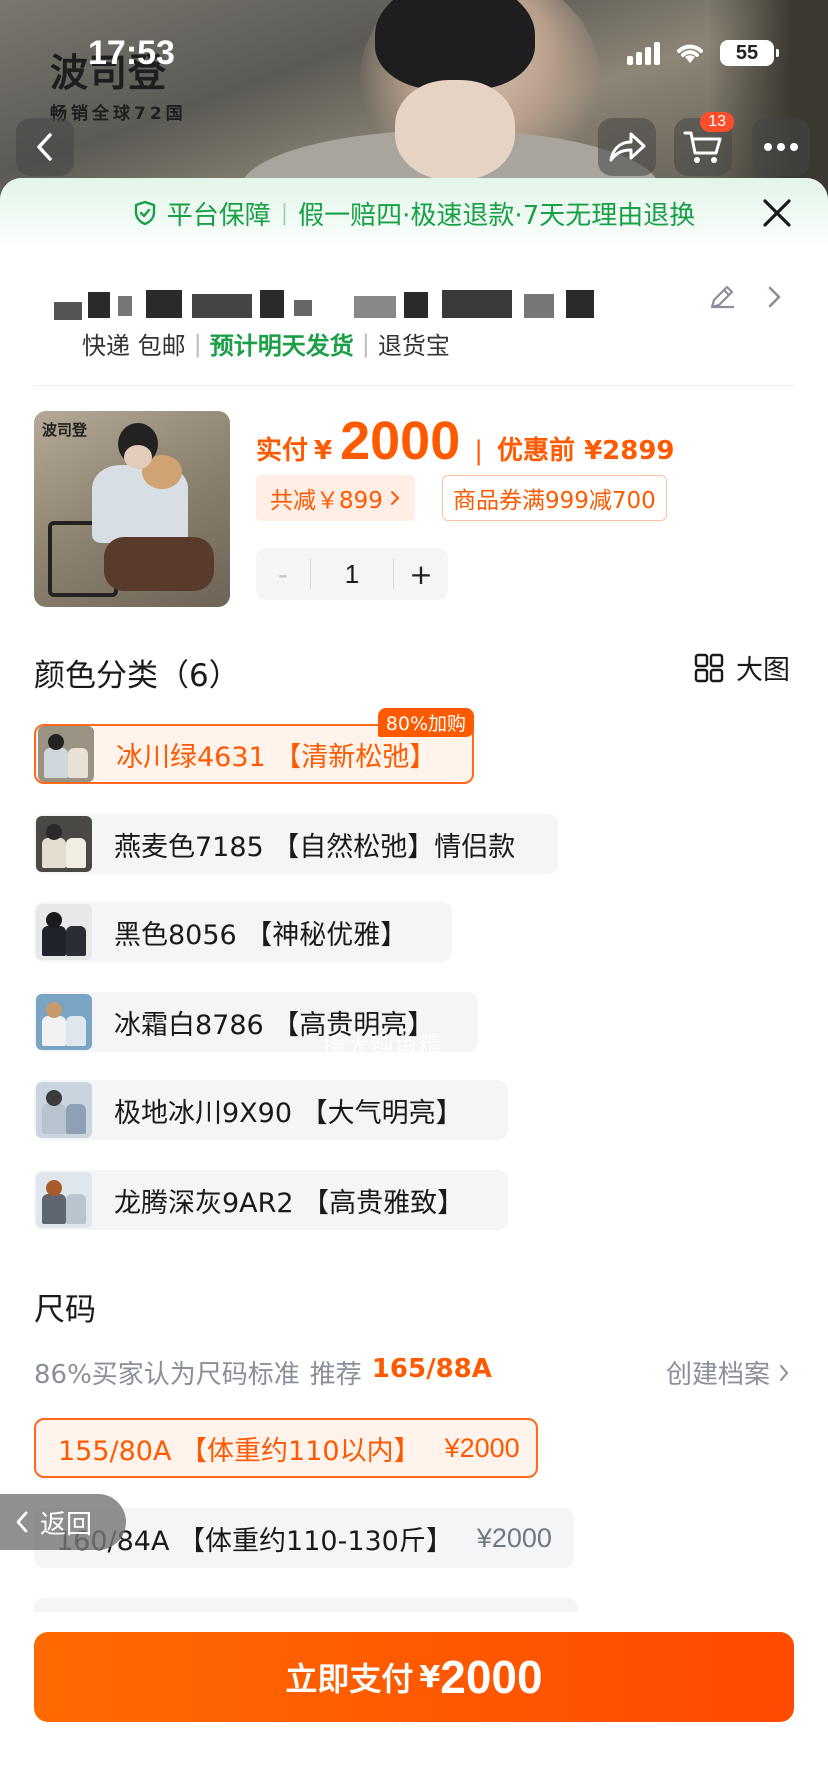 The height and width of the screenshot is (1792, 828). Describe the element at coordinates (431, 1369) in the screenshot. I see `size-recommend-value: 165/88A` at that location.